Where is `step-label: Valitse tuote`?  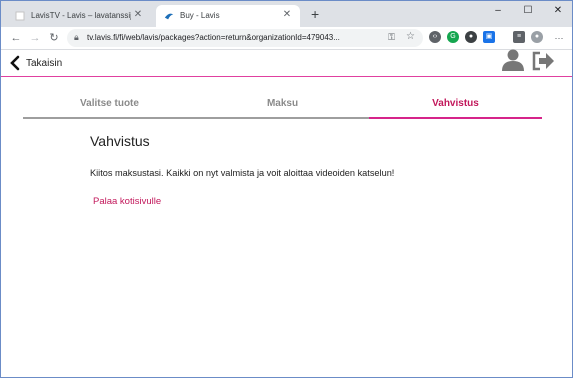
step-label: Valitse tuote is located at coordinates (109, 103).